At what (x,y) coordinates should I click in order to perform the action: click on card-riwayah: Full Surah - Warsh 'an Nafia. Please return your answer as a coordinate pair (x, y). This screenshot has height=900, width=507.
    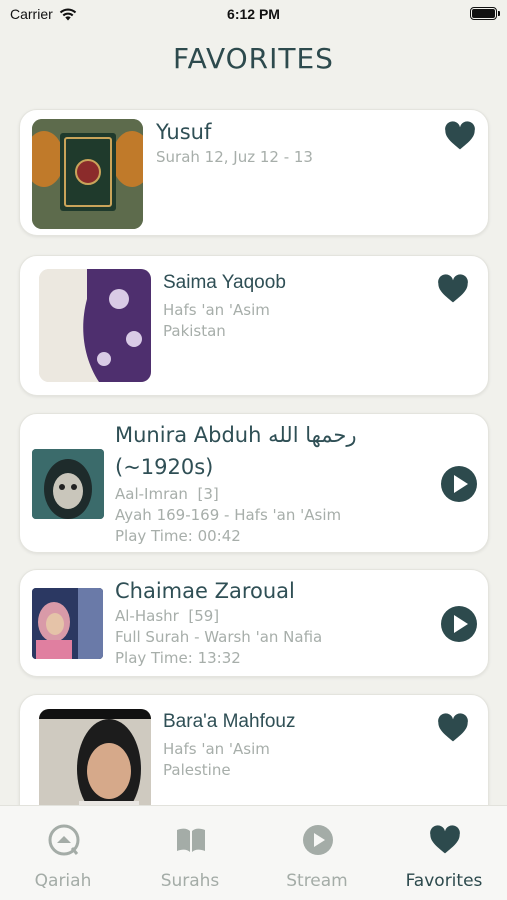
    Looking at the image, I should click on (219, 637).